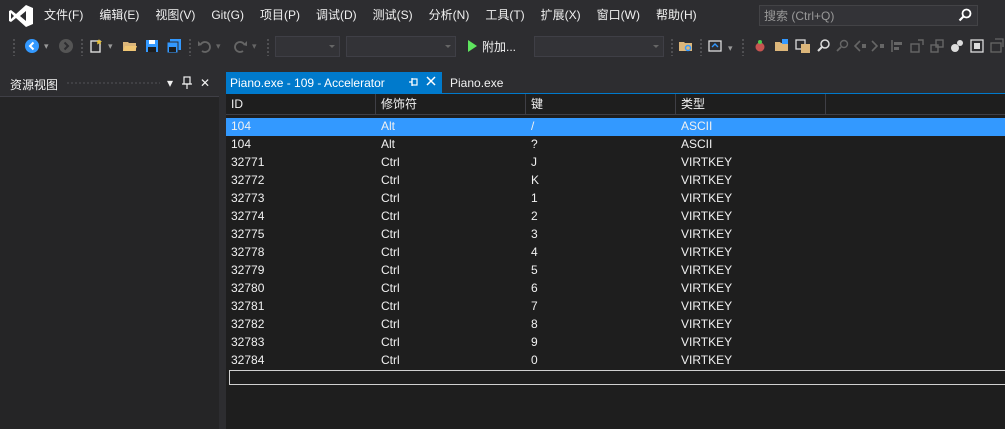  Describe the element at coordinates (113, 83) in the screenshot. I see `panel-grip` at that location.